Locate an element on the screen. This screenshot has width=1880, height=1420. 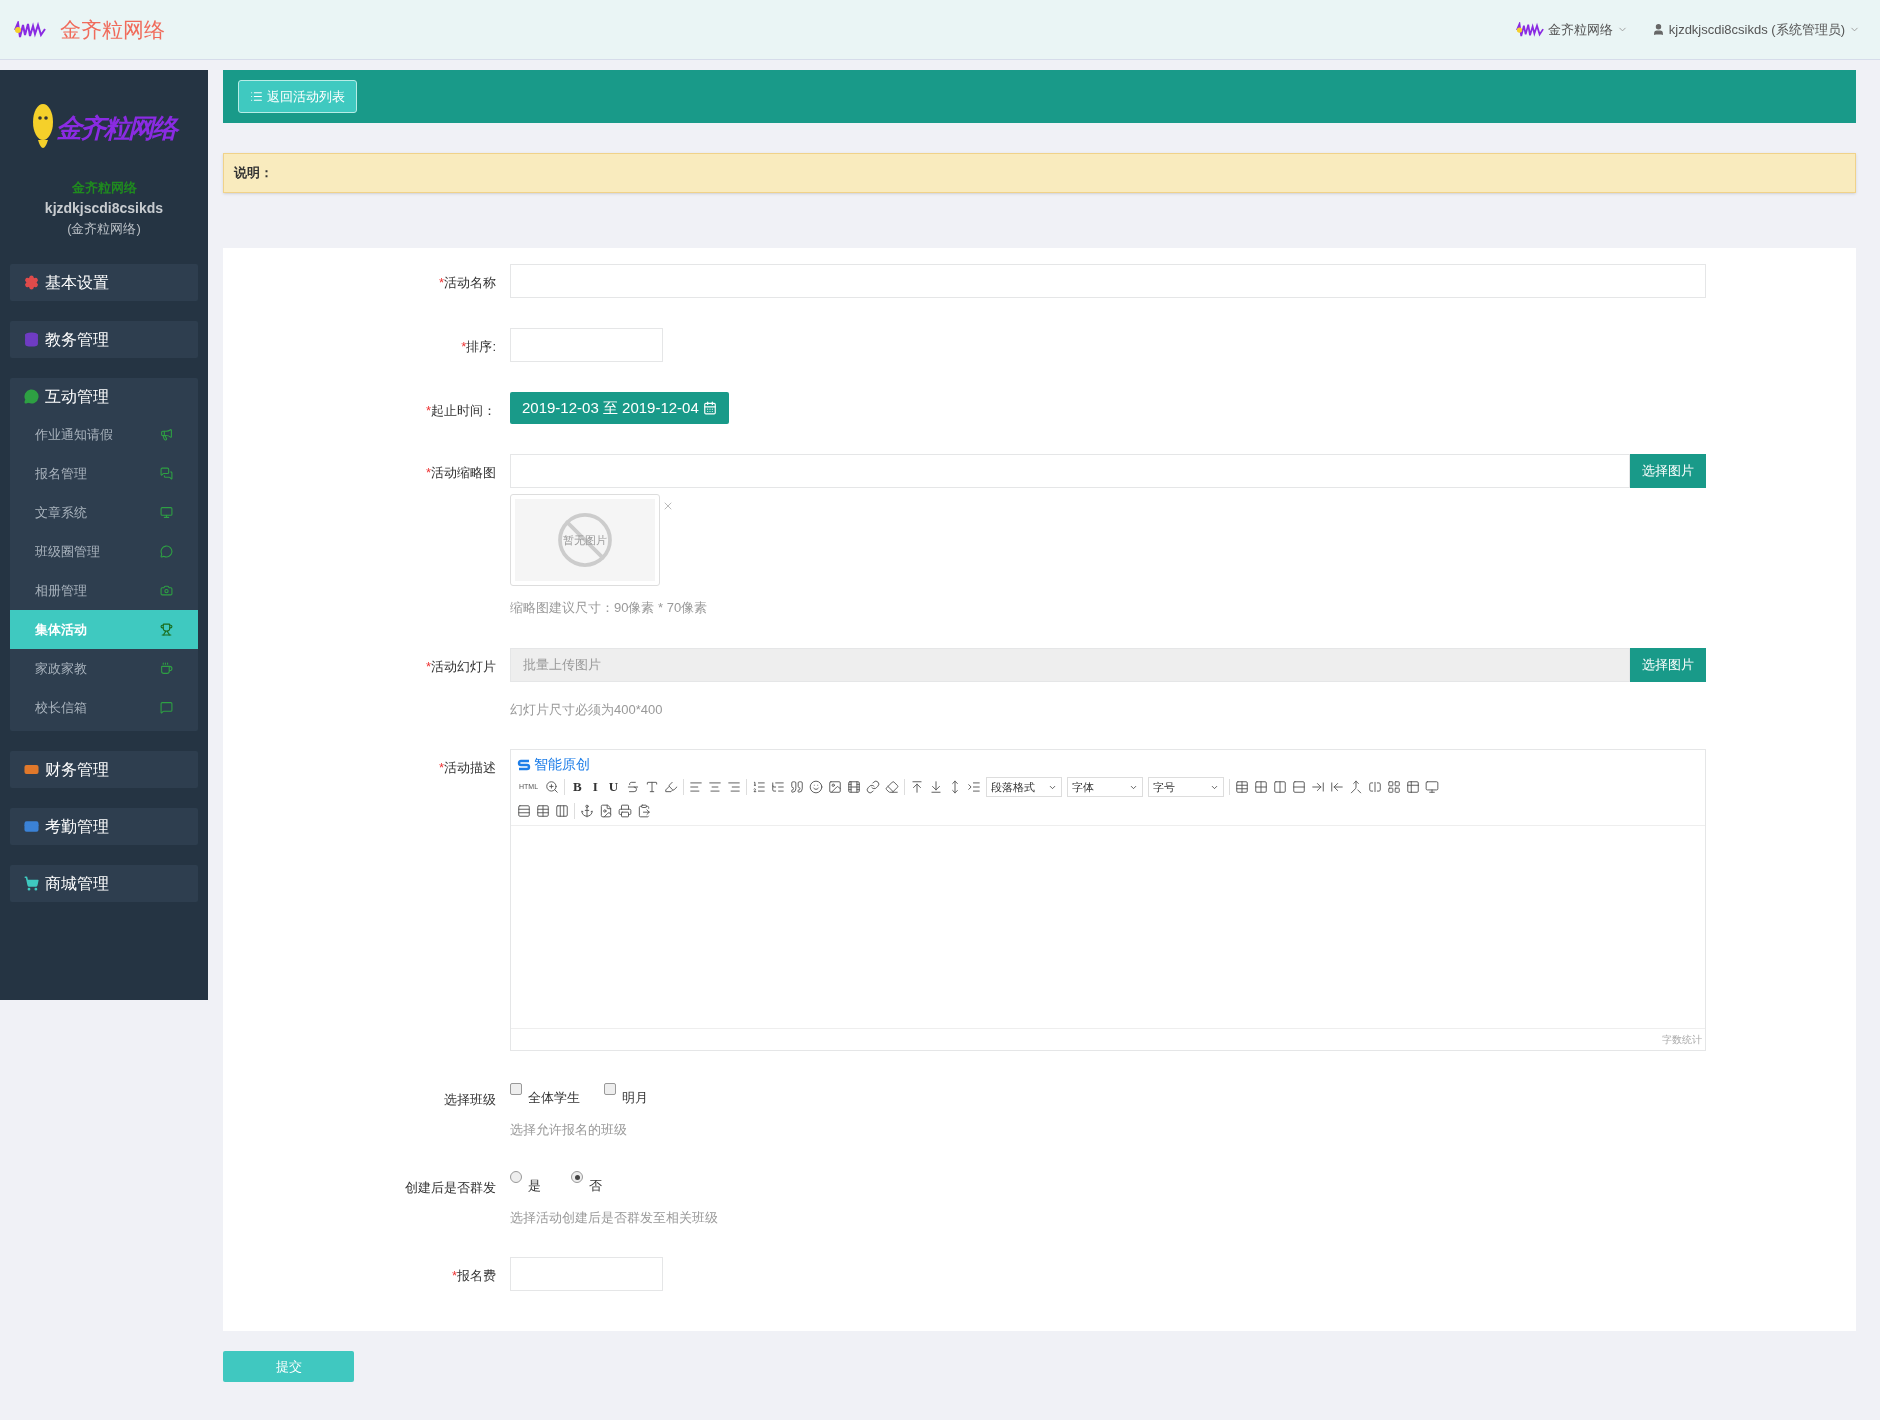
org-menu: 金齐粒网络 is located at coordinates (1571, 29).